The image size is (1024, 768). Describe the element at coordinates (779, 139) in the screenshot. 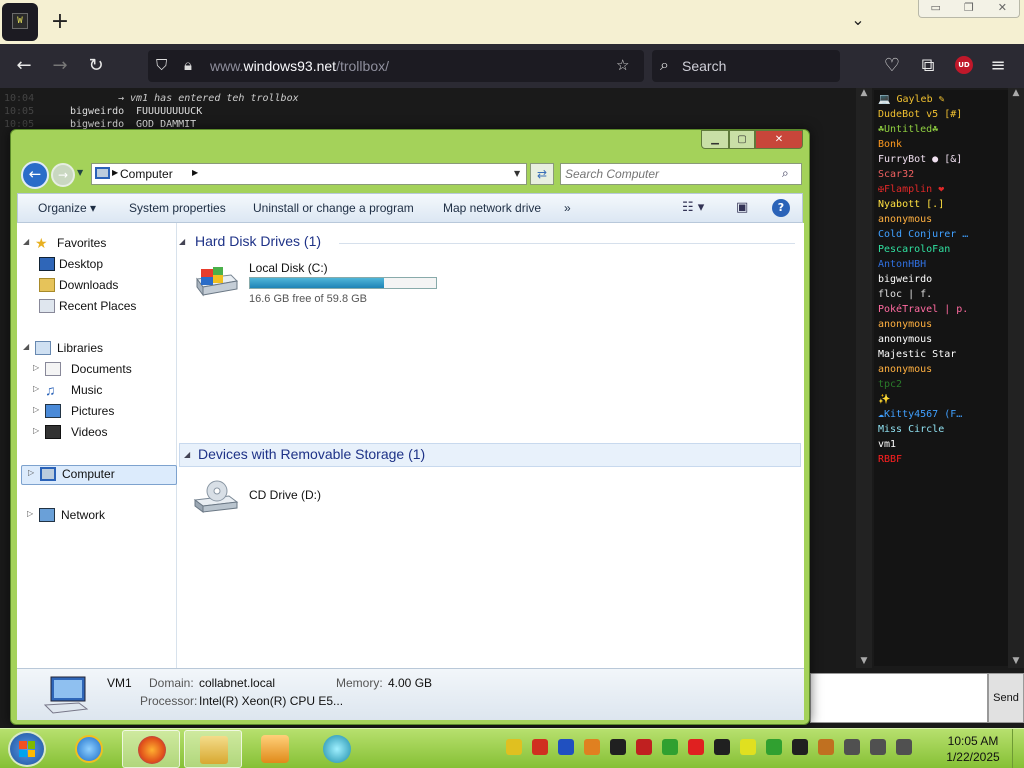

I see `close-button: ✕` at that location.